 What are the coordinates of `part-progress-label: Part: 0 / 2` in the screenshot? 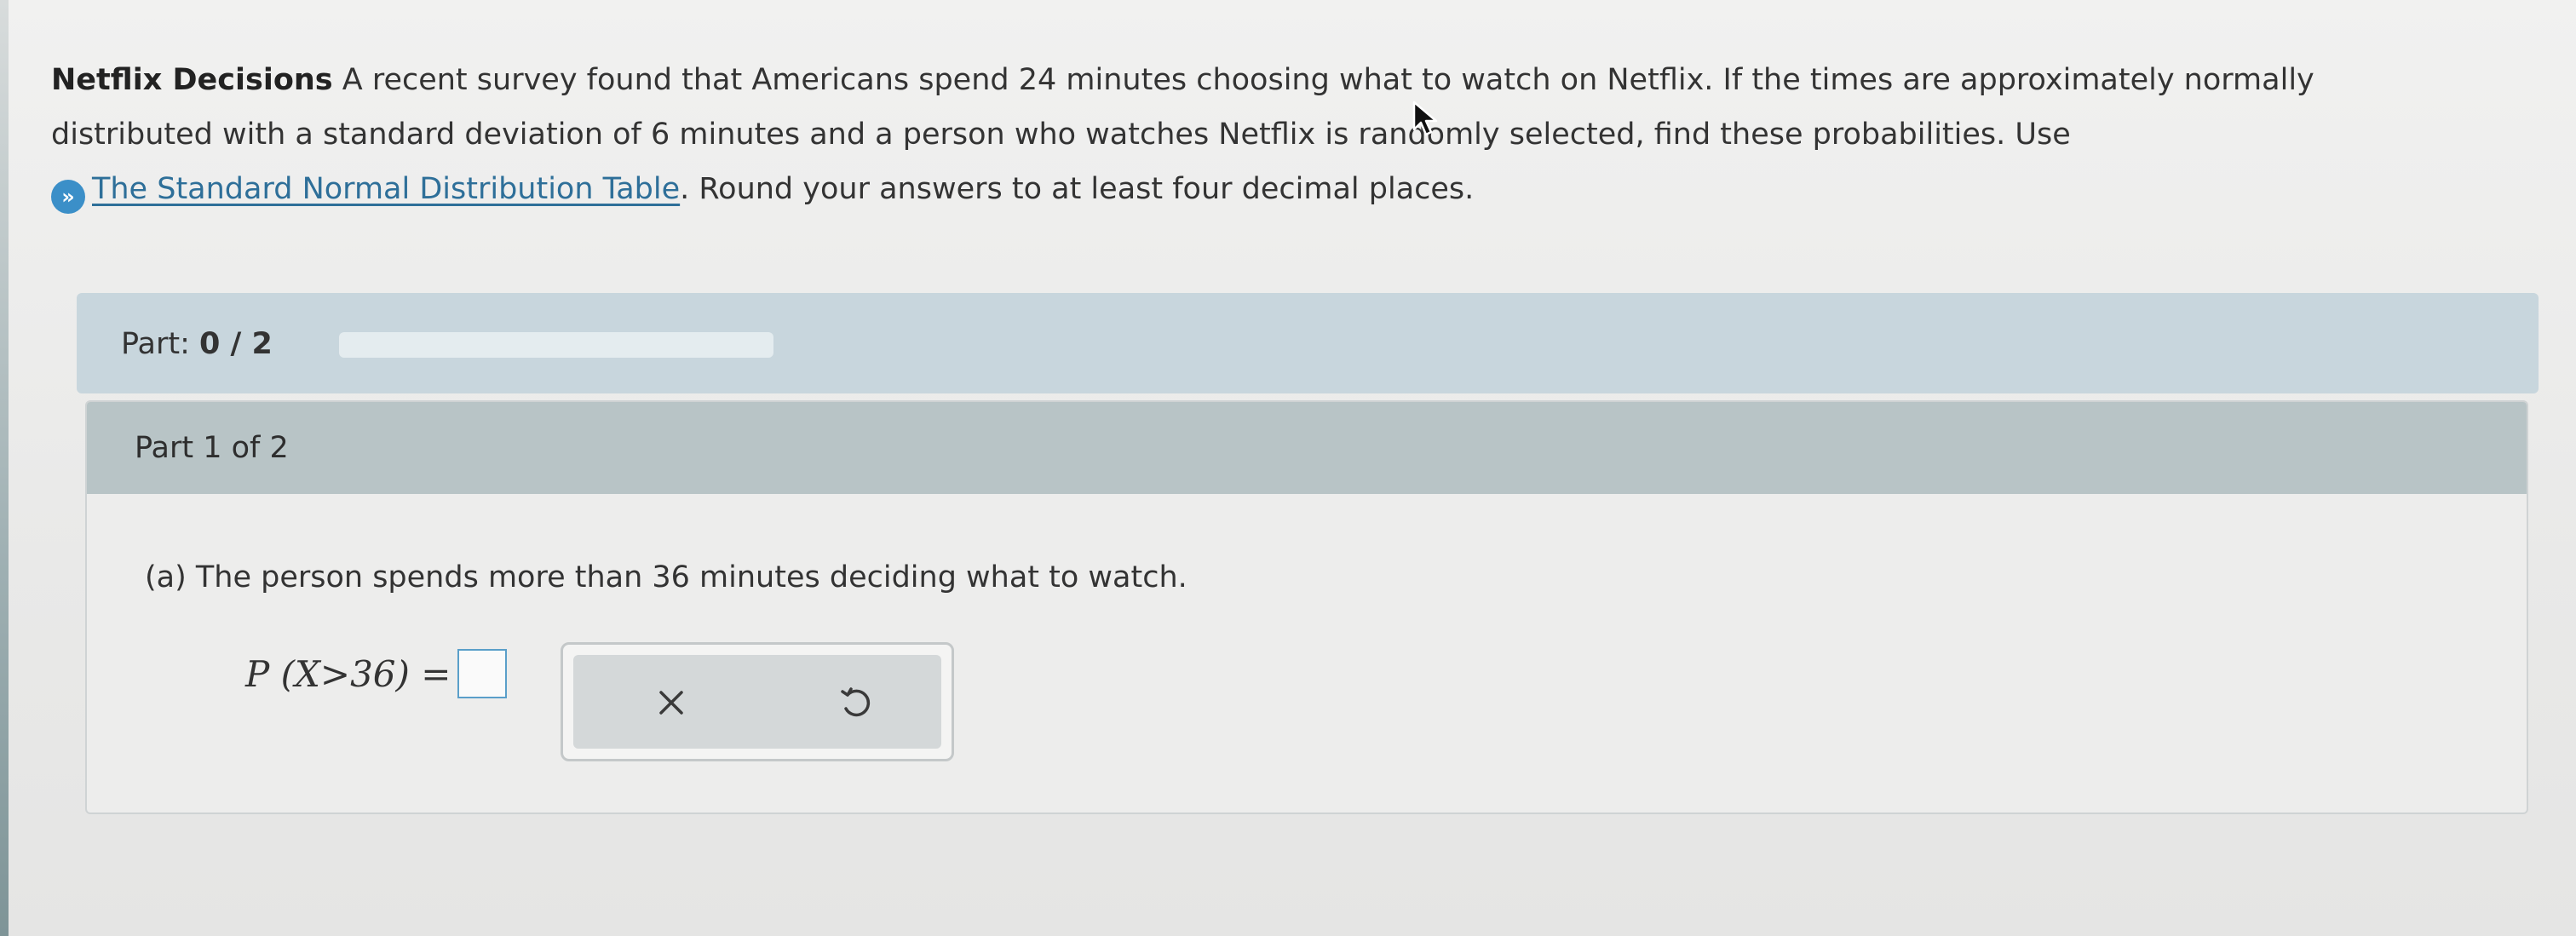 It's located at (197, 344).